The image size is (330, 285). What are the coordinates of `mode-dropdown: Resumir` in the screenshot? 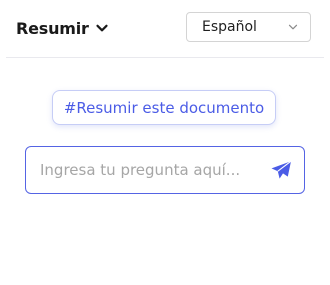 It's located at (62, 28).